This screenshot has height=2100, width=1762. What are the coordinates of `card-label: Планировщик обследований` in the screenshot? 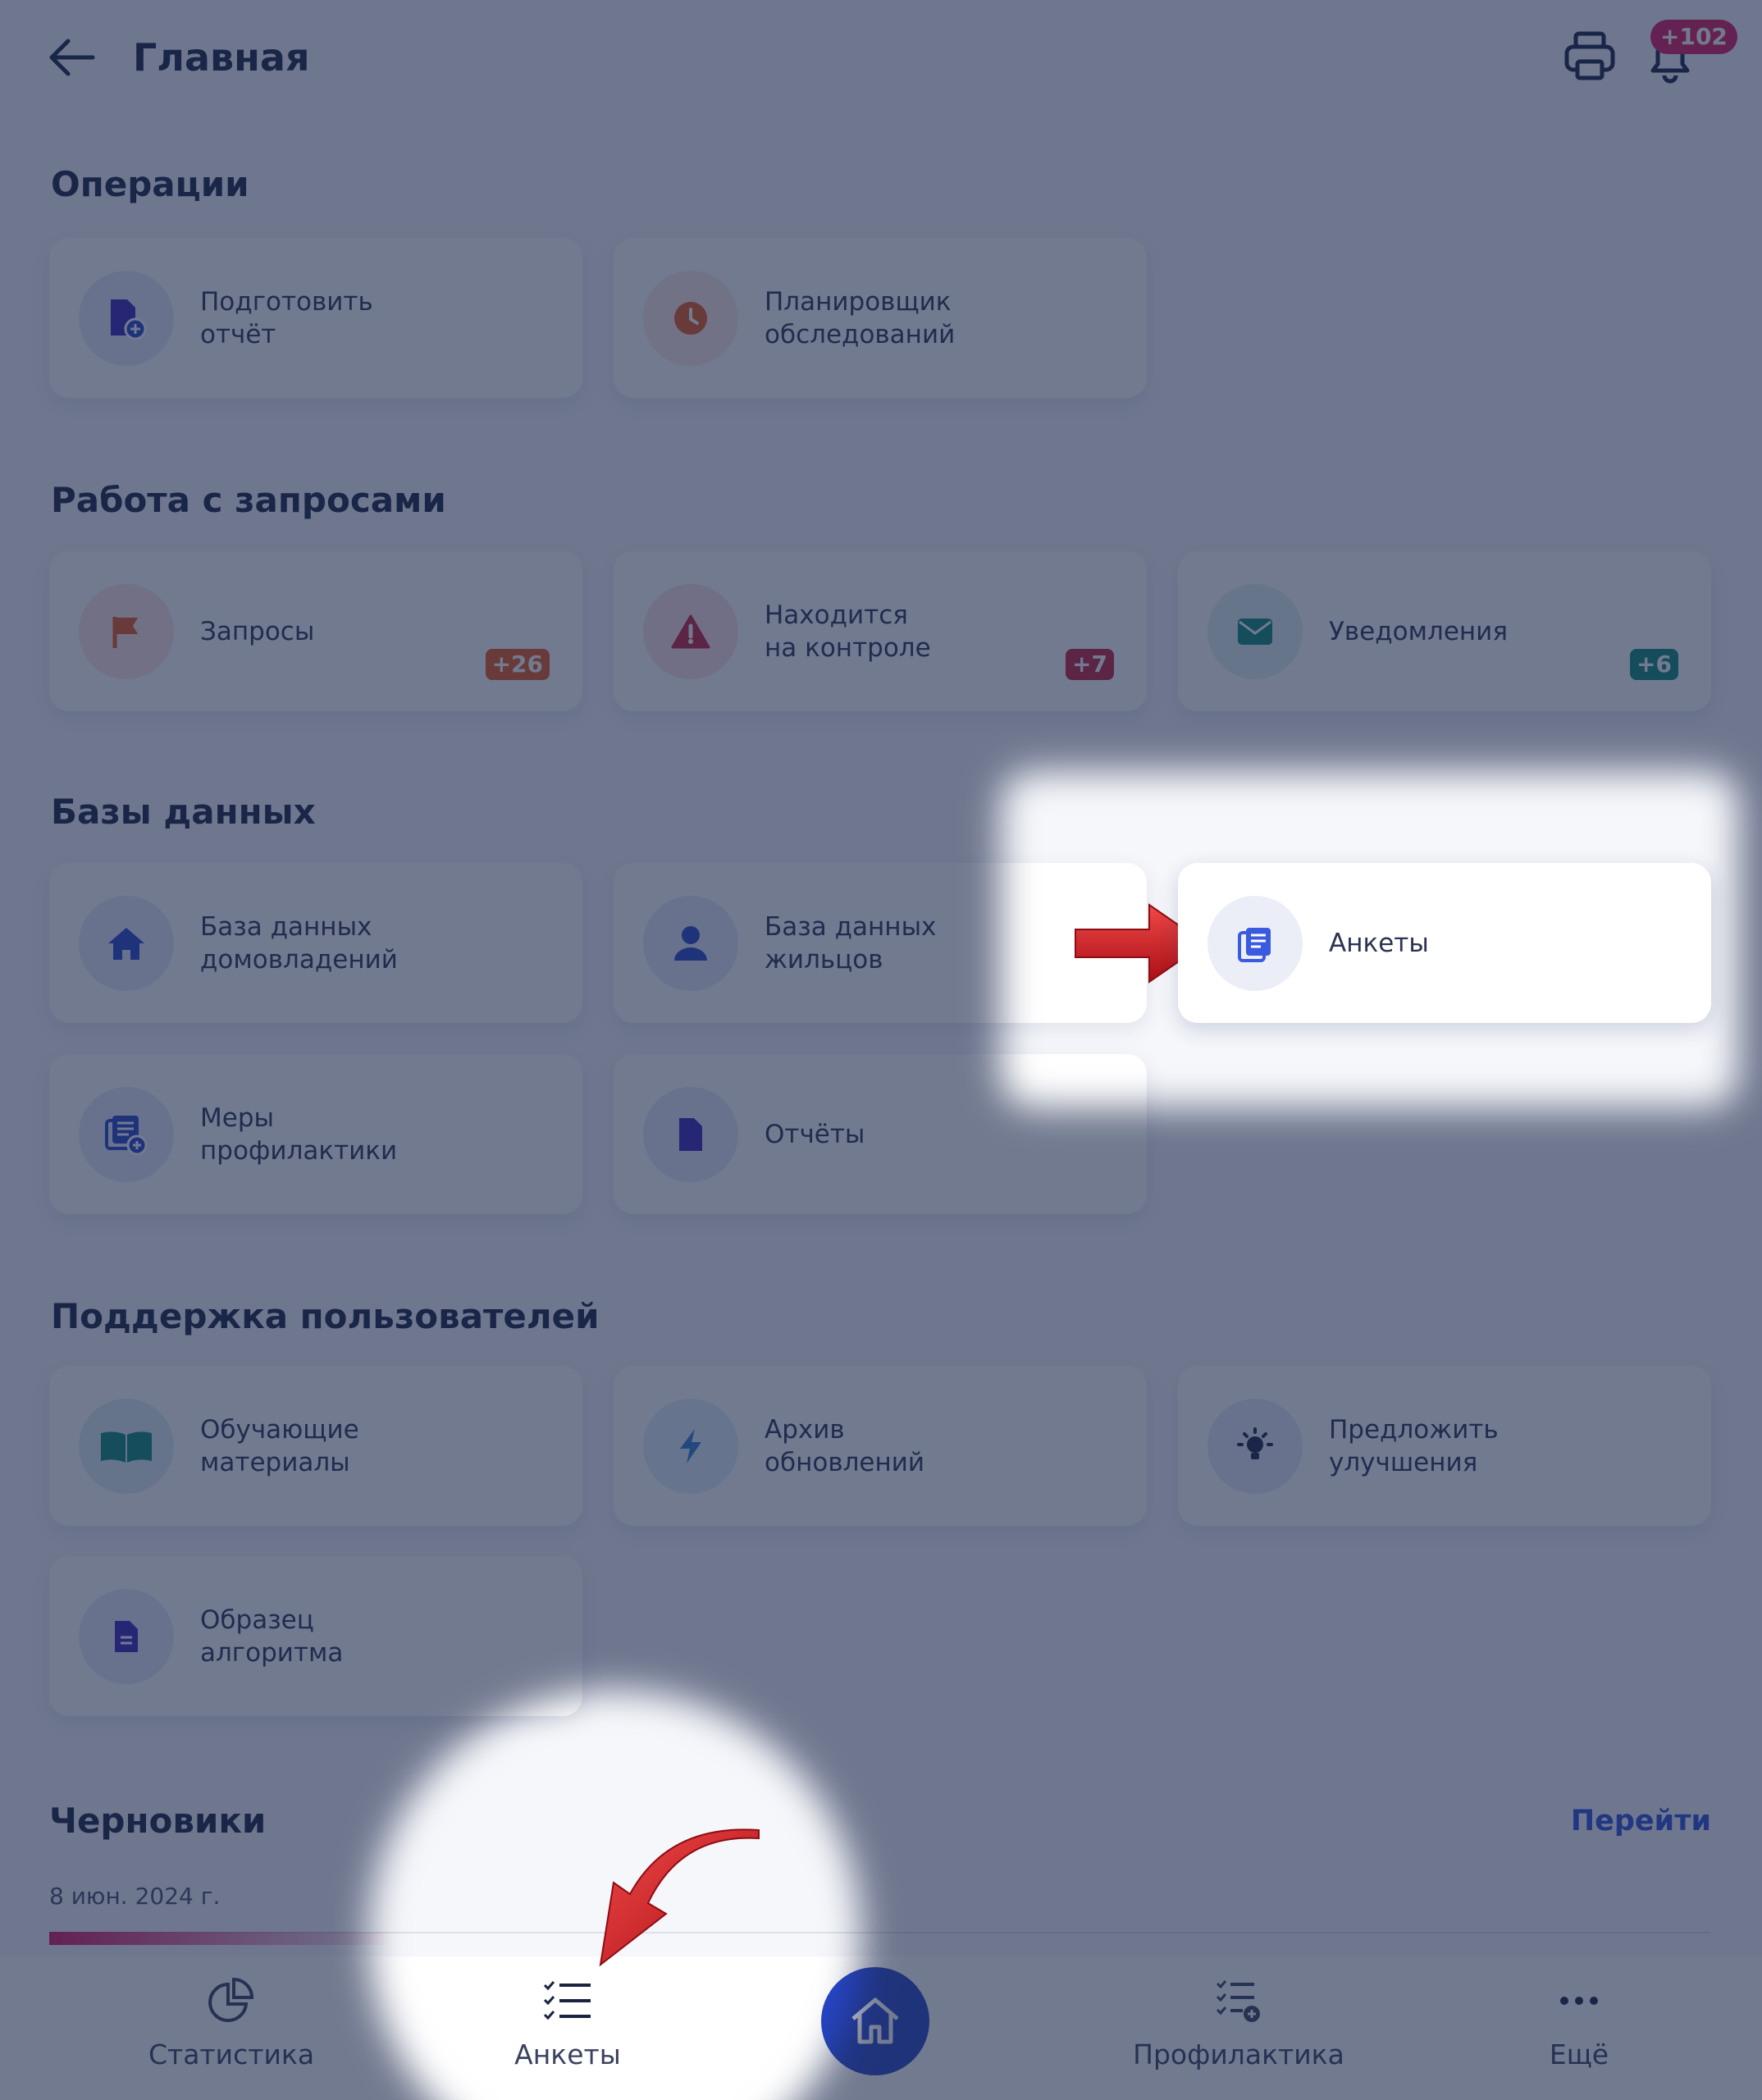 It's located at (861, 318).